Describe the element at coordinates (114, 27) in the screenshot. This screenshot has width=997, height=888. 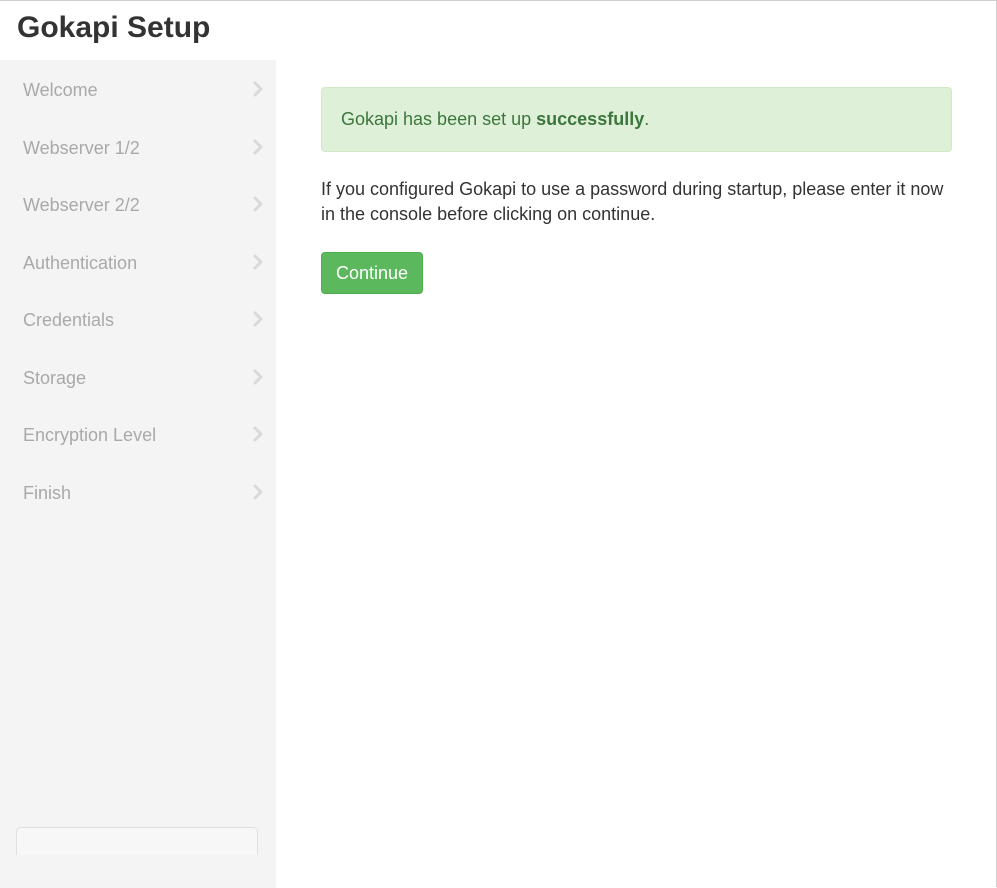
I see `page-title: Gokapi Setup` at that location.